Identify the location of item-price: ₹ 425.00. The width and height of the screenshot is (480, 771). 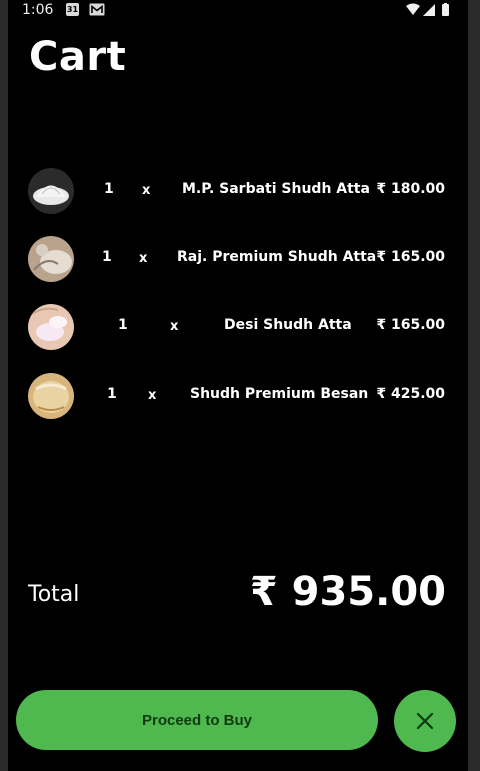
(410, 394).